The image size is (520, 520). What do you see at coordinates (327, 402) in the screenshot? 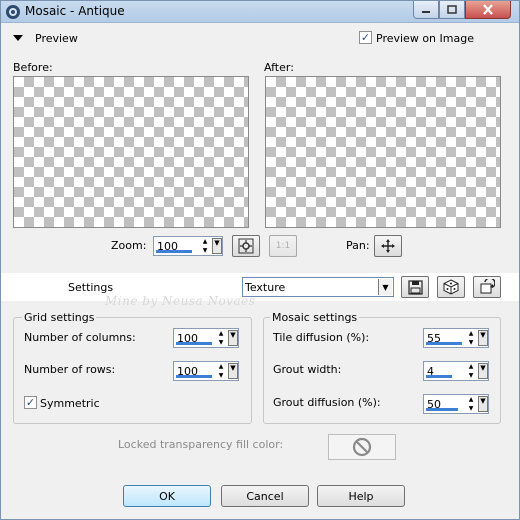
I see `grout-diffusion-label: Grout diffusion (%):` at bounding box center [327, 402].